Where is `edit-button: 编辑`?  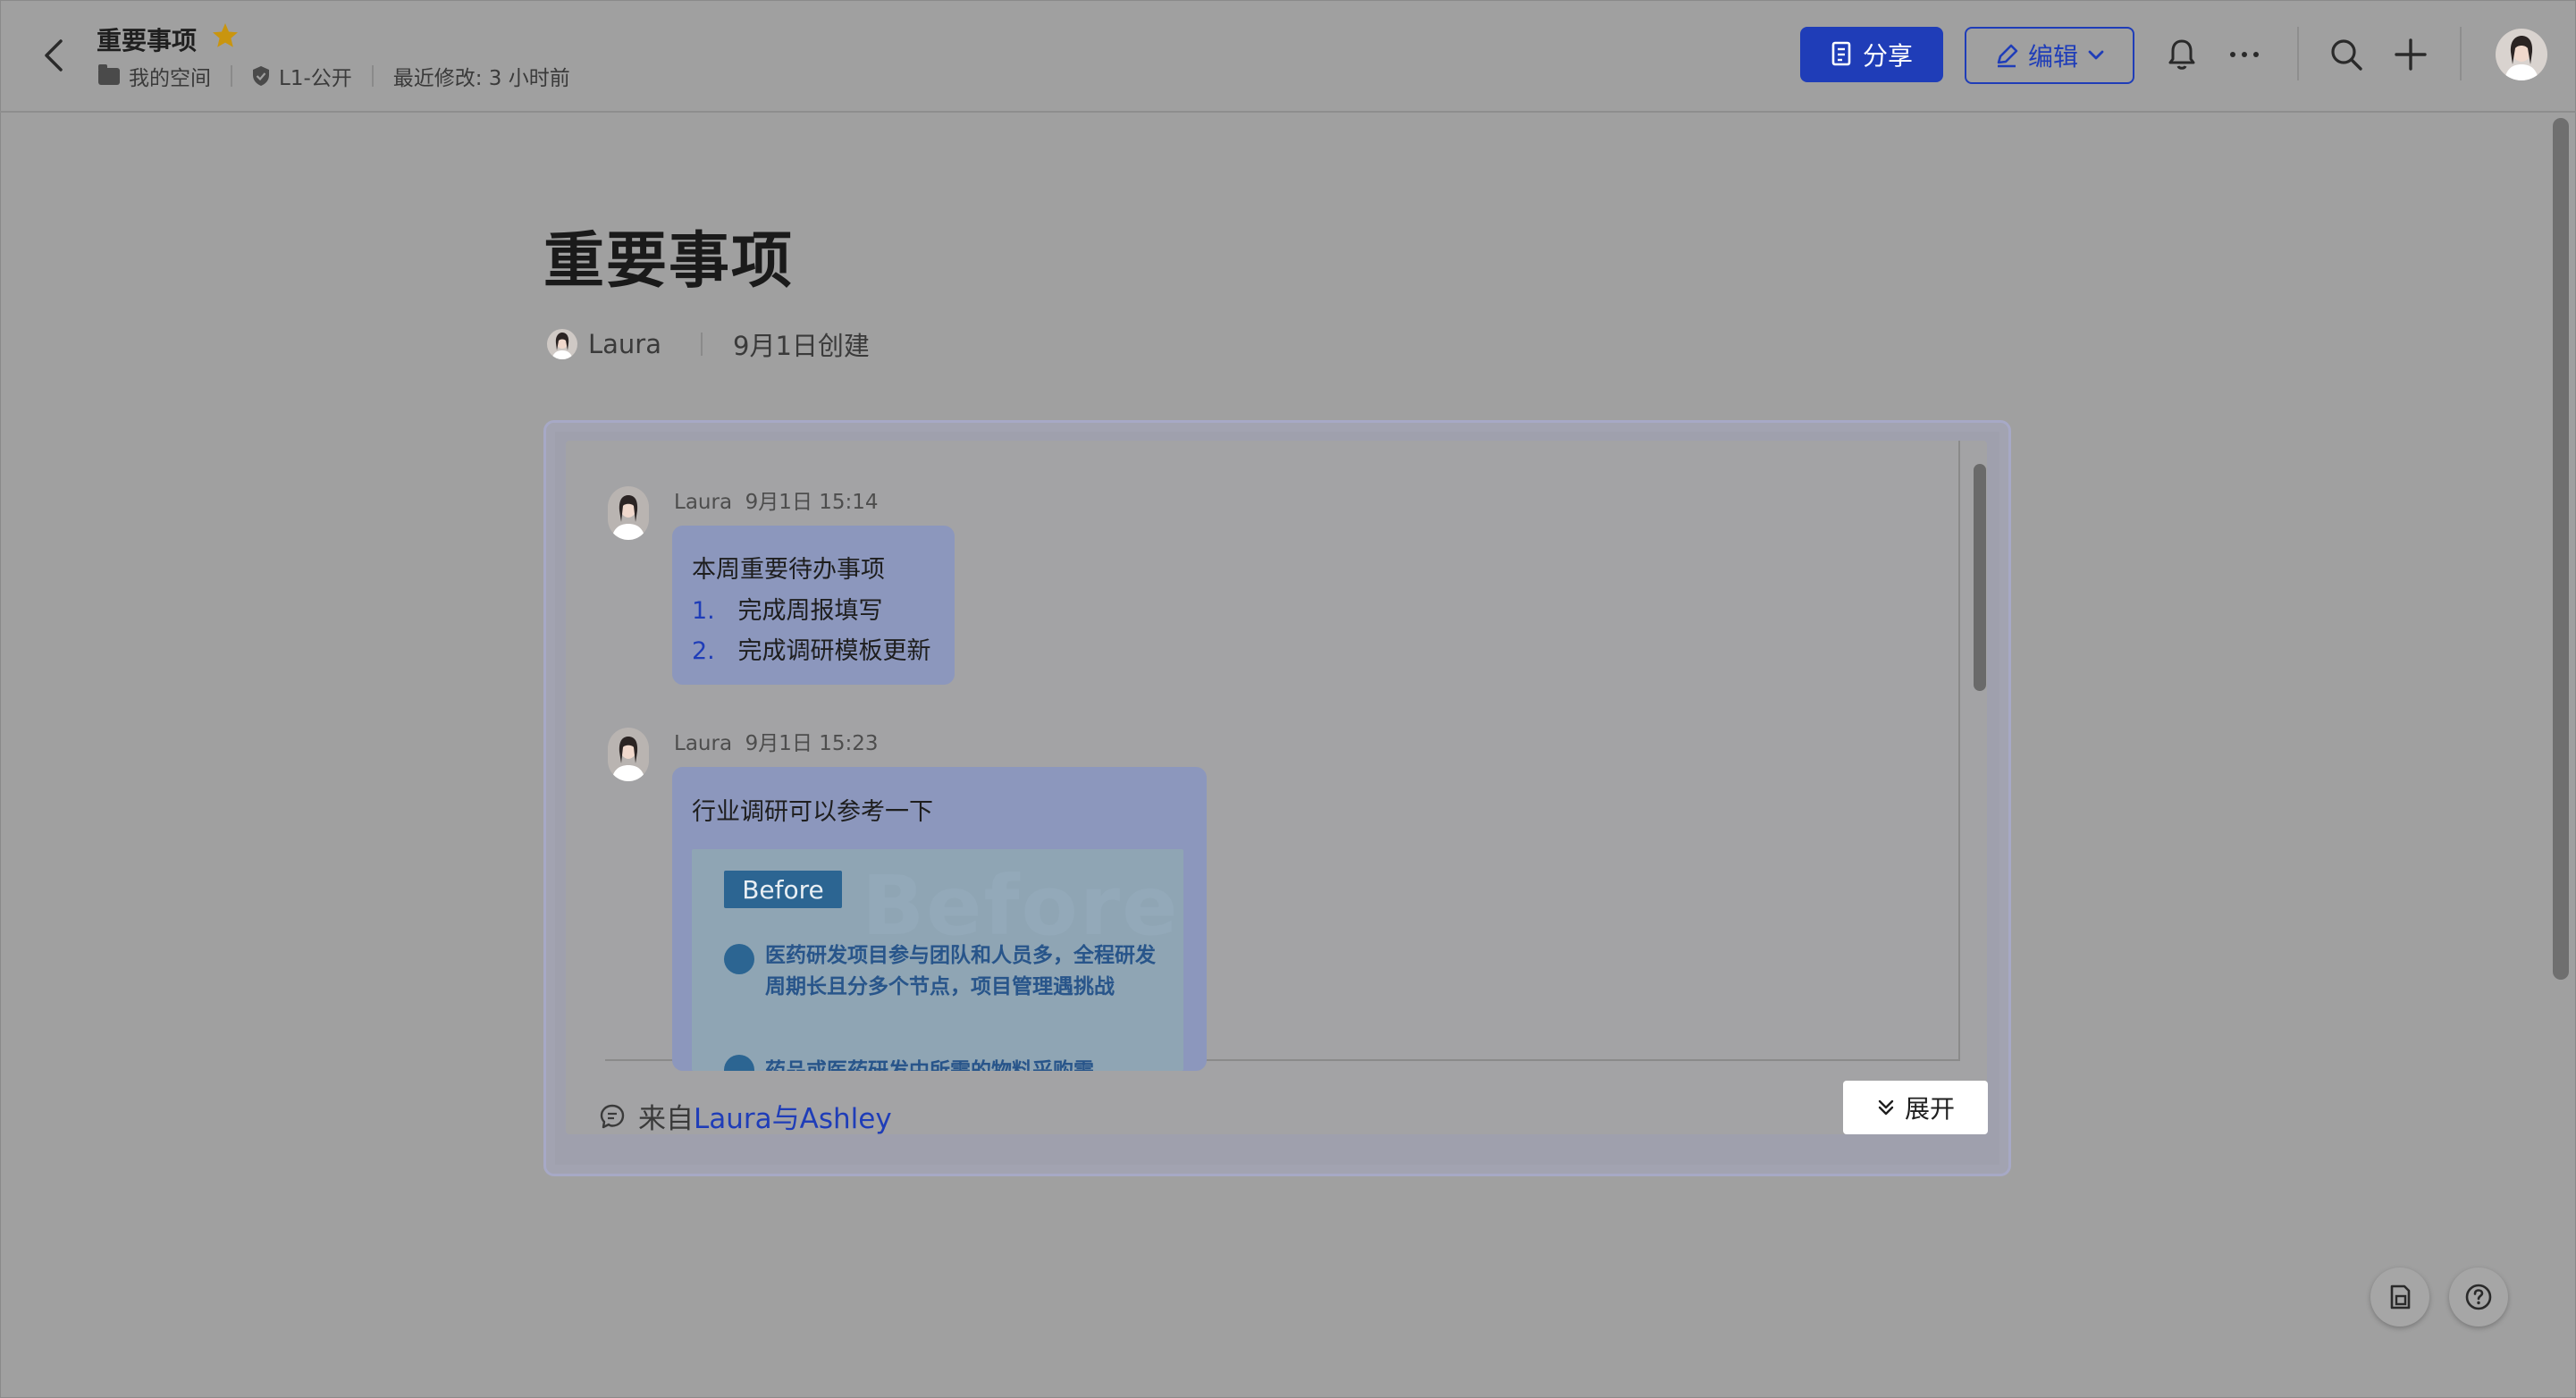 edit-button: 编辑 is located at coordinates (2050, 55).